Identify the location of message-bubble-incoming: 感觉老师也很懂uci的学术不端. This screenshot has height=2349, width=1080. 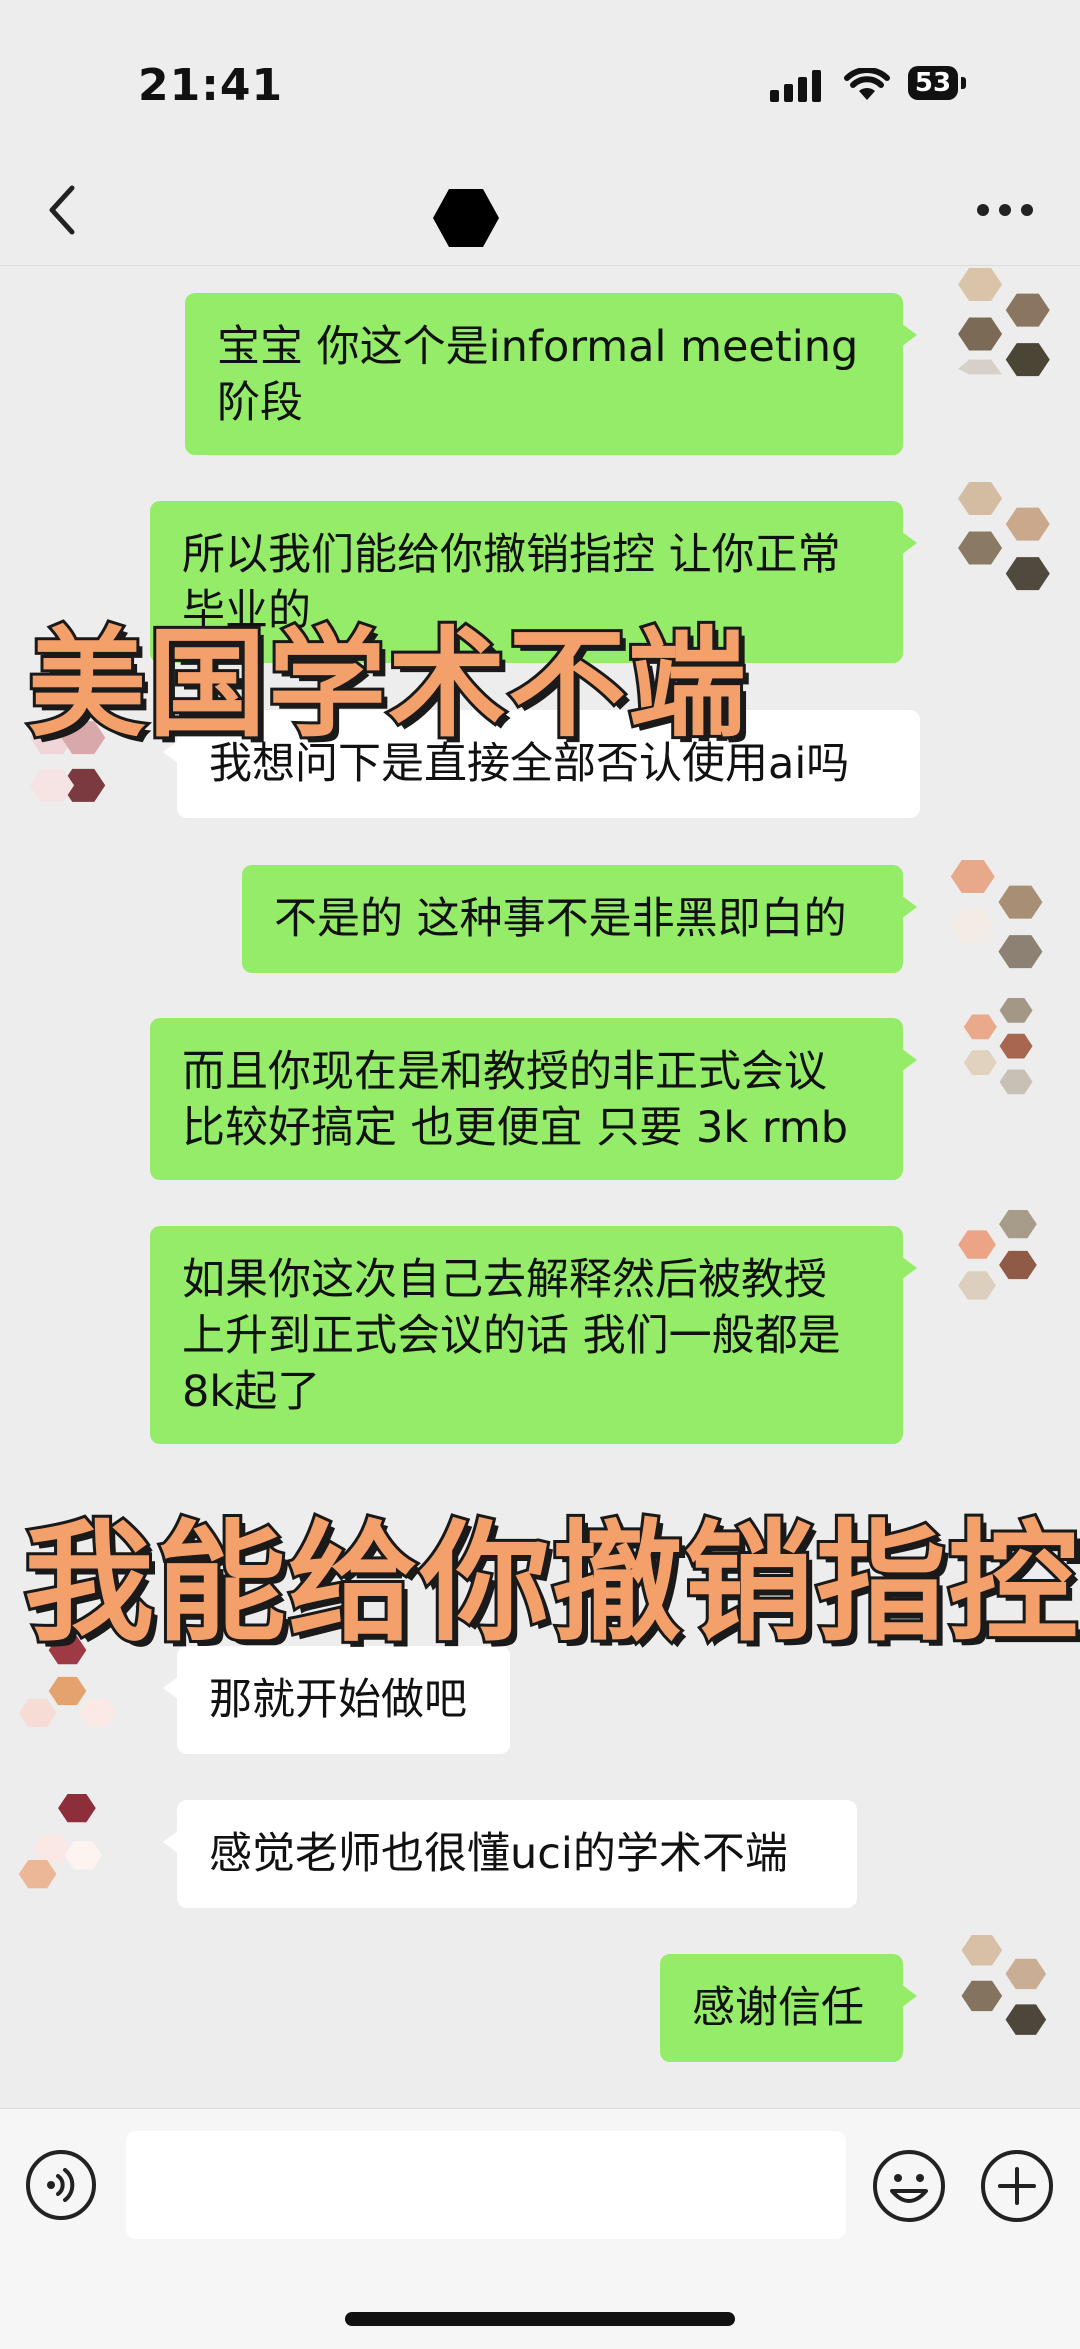
(510, 1854).